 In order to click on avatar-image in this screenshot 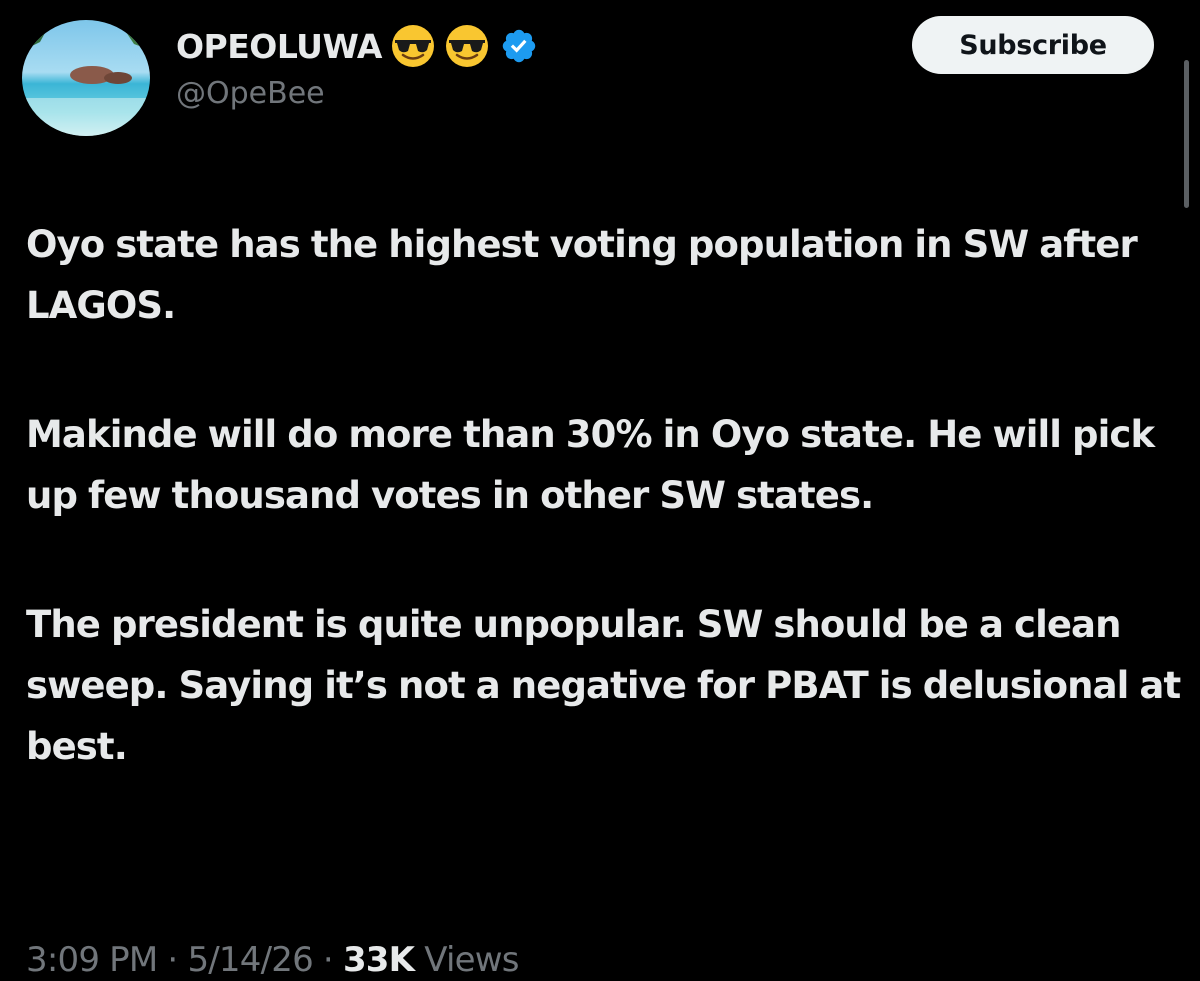, I will do `click(86, 78)`.